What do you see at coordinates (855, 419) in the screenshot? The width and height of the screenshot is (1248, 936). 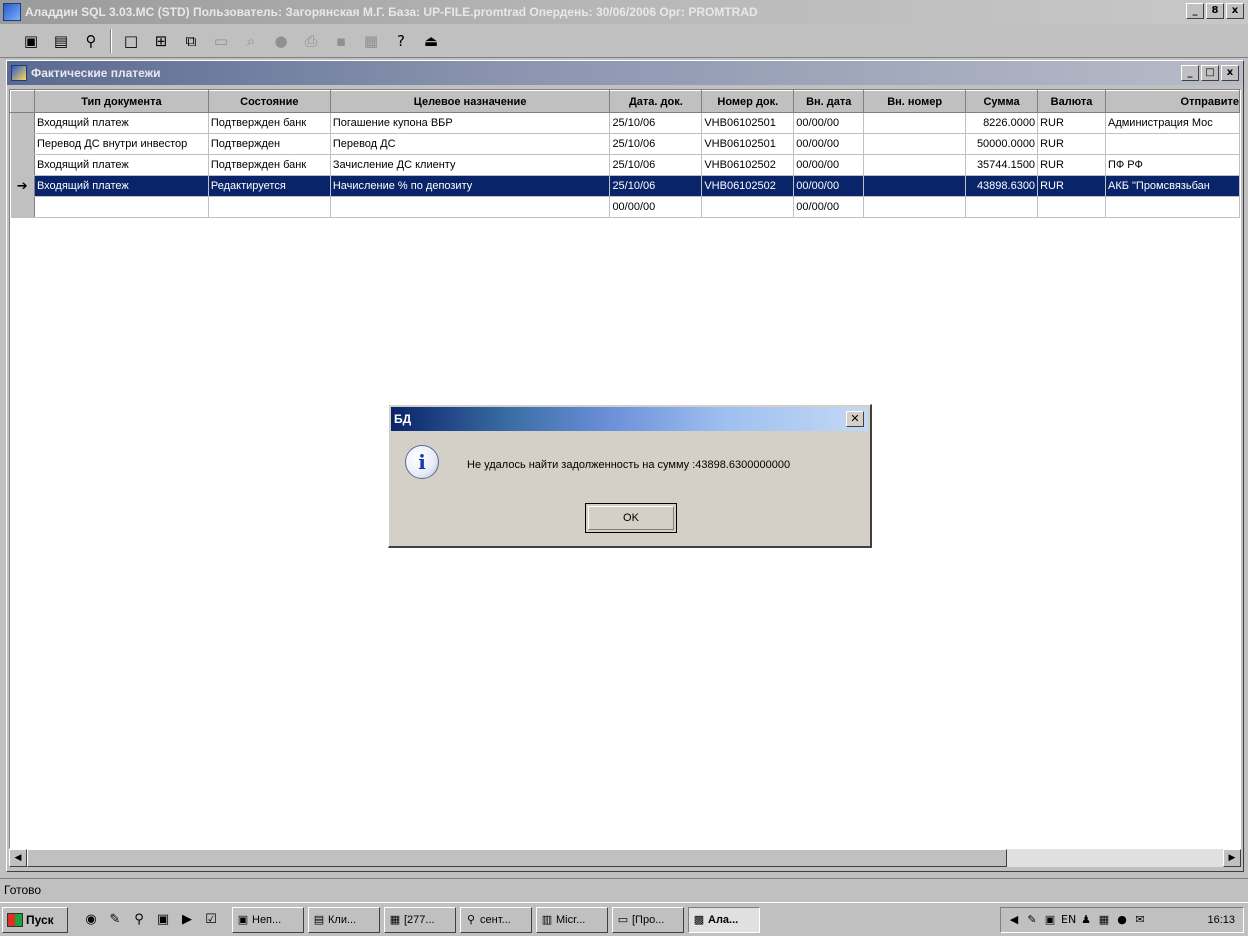 I see `dialog-close-icon: ✕` at bounding box center [855, 419].